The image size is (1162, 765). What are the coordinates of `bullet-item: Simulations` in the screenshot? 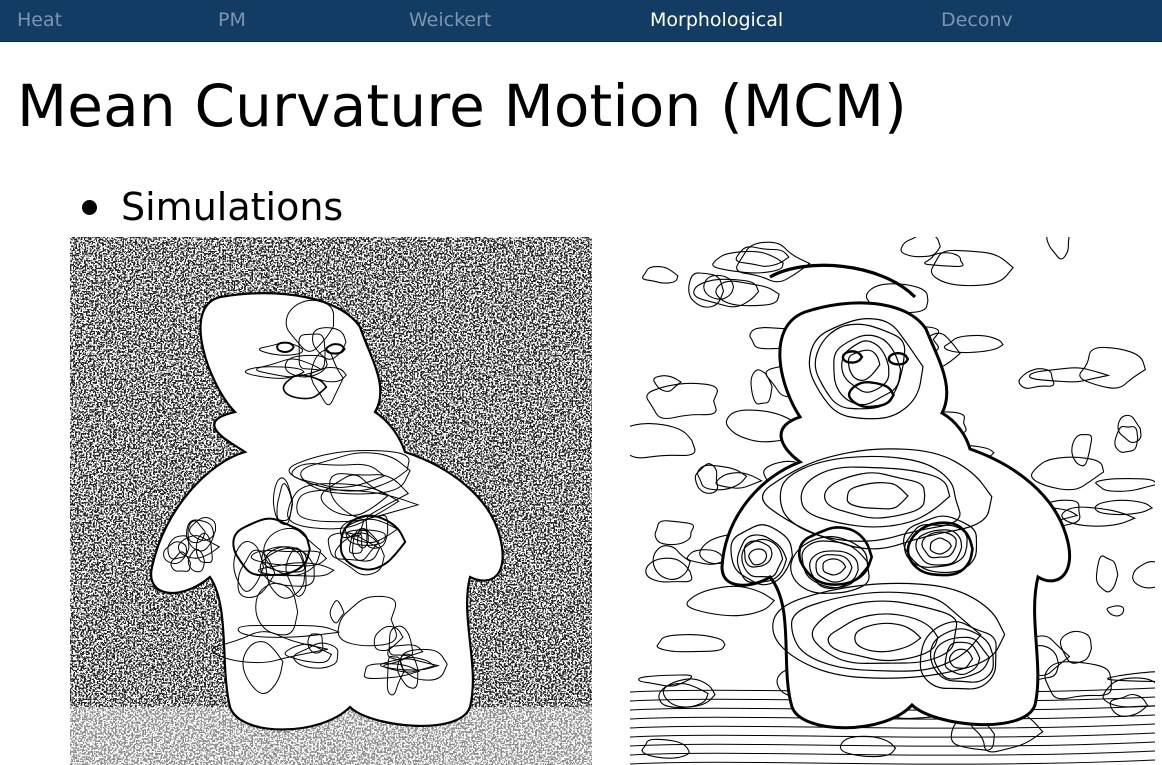 It's located at (212, 207).